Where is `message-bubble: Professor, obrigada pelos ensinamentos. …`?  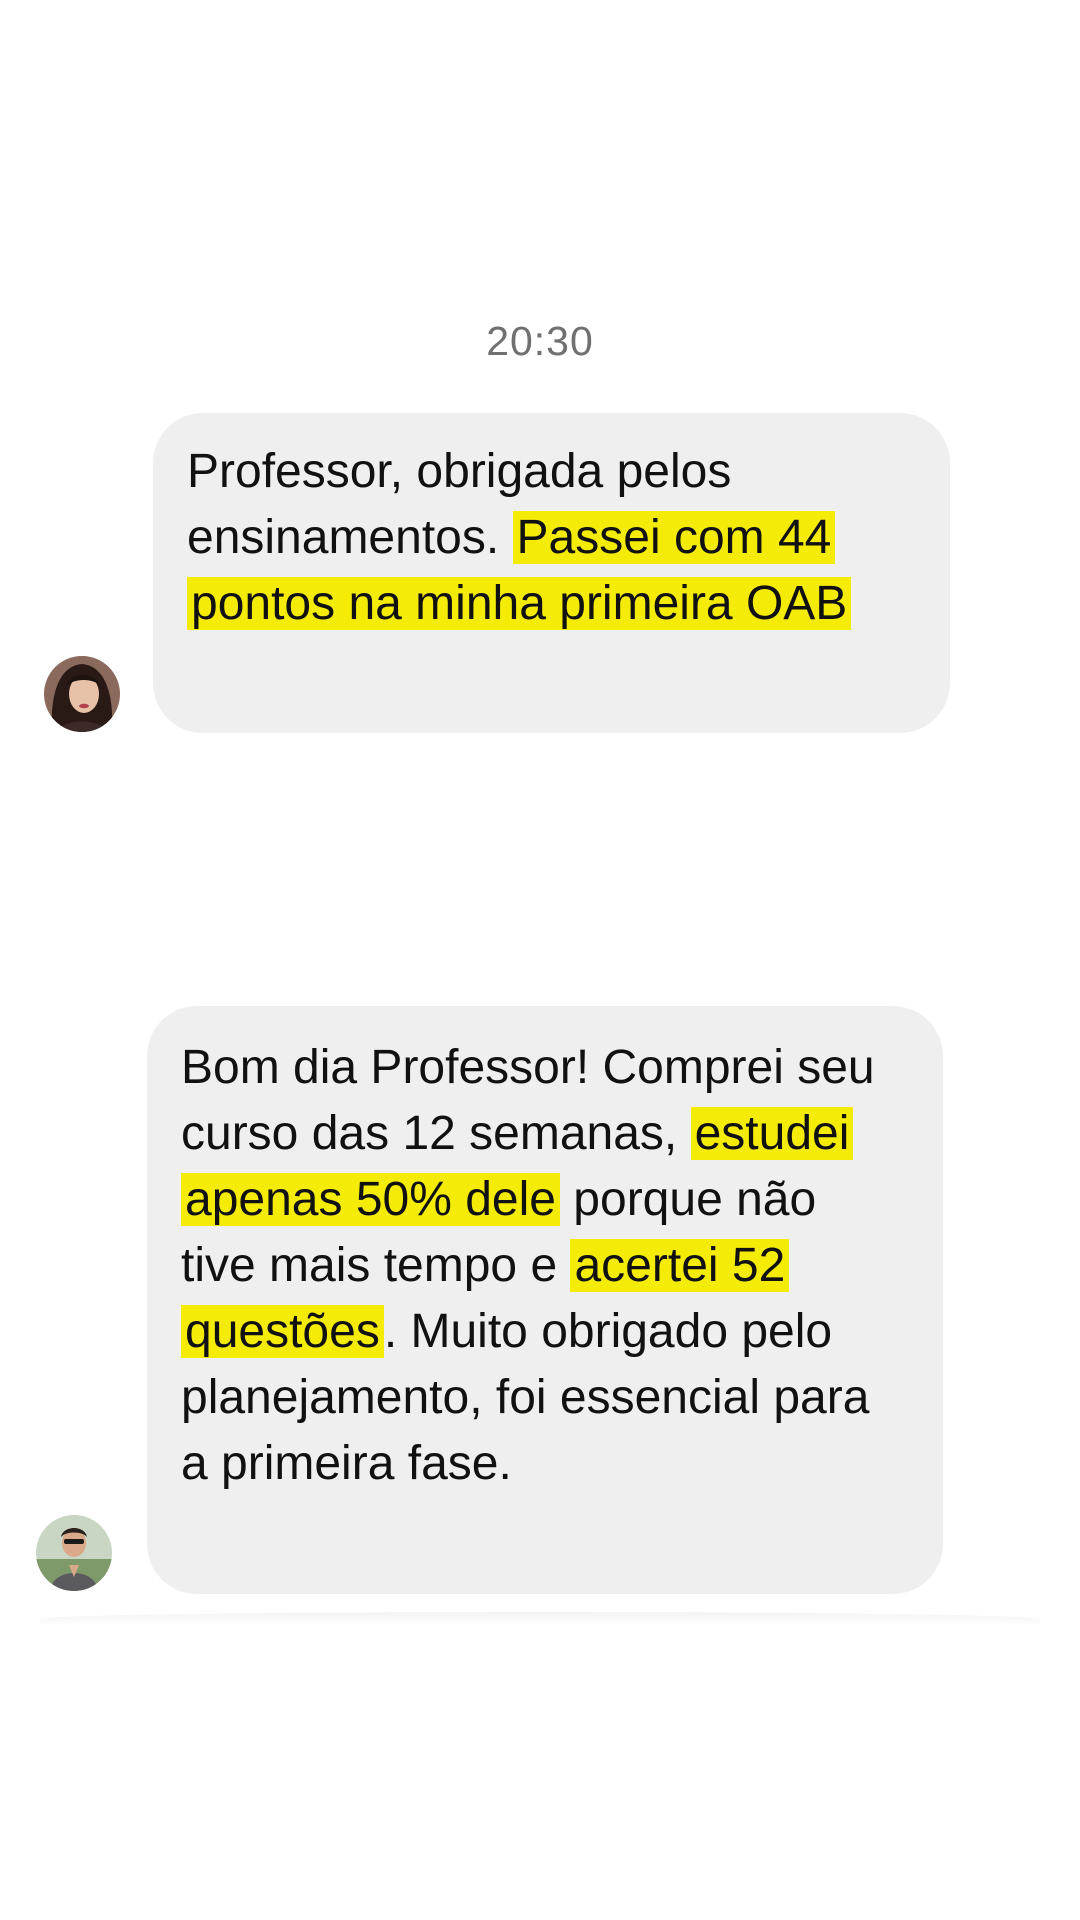 message-bubble: Professor, obrigada pelos ensinamentos. … is located at coordinates (551, 573).